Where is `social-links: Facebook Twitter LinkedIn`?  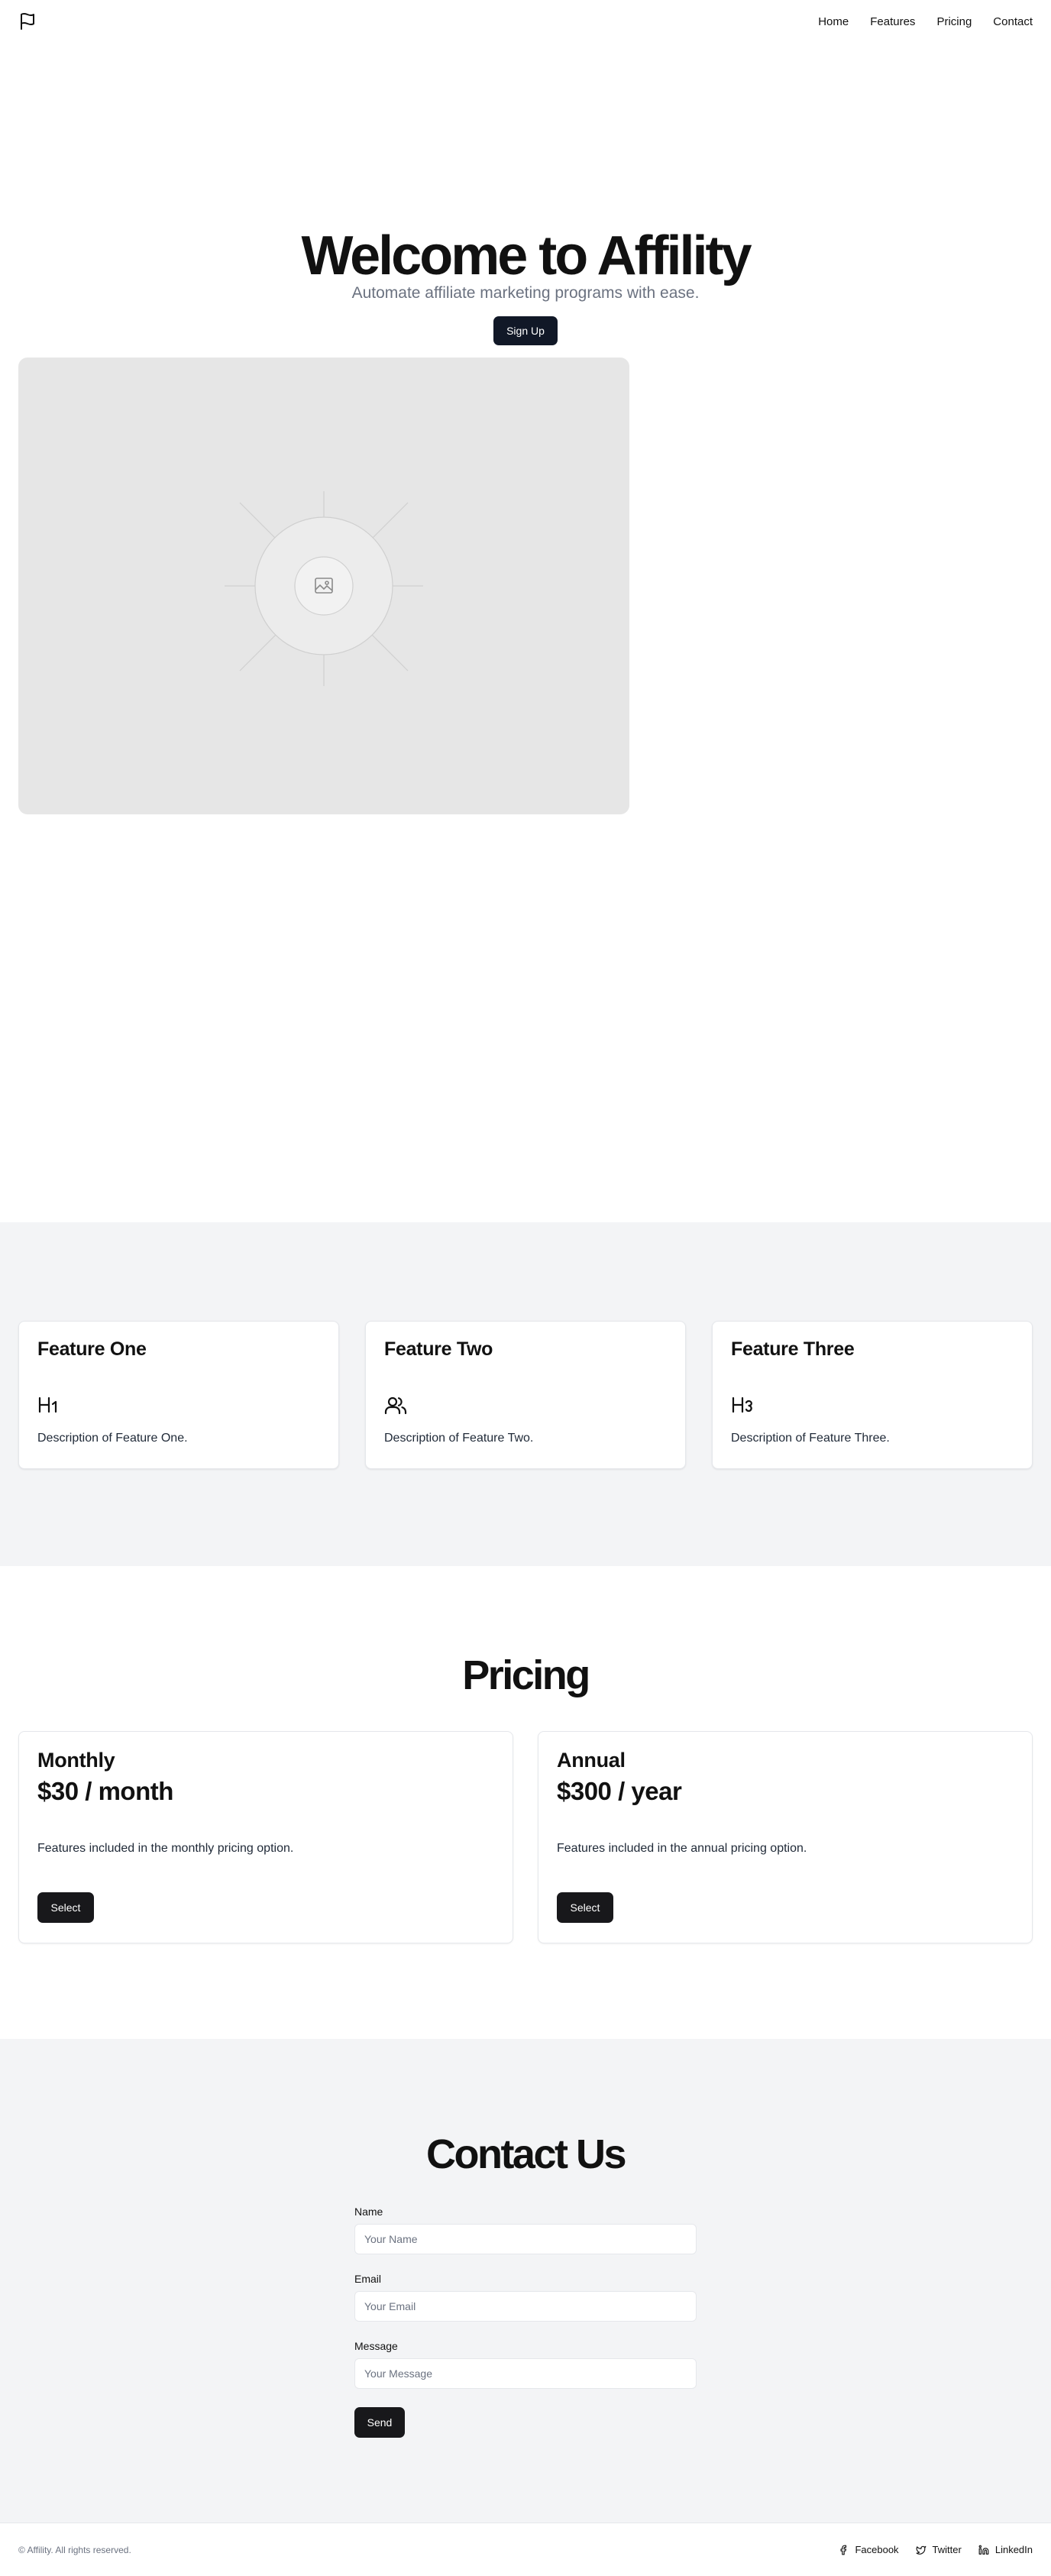 social-links: Facebook Twitter LinkedIn is located at coordinates (936, 2549).